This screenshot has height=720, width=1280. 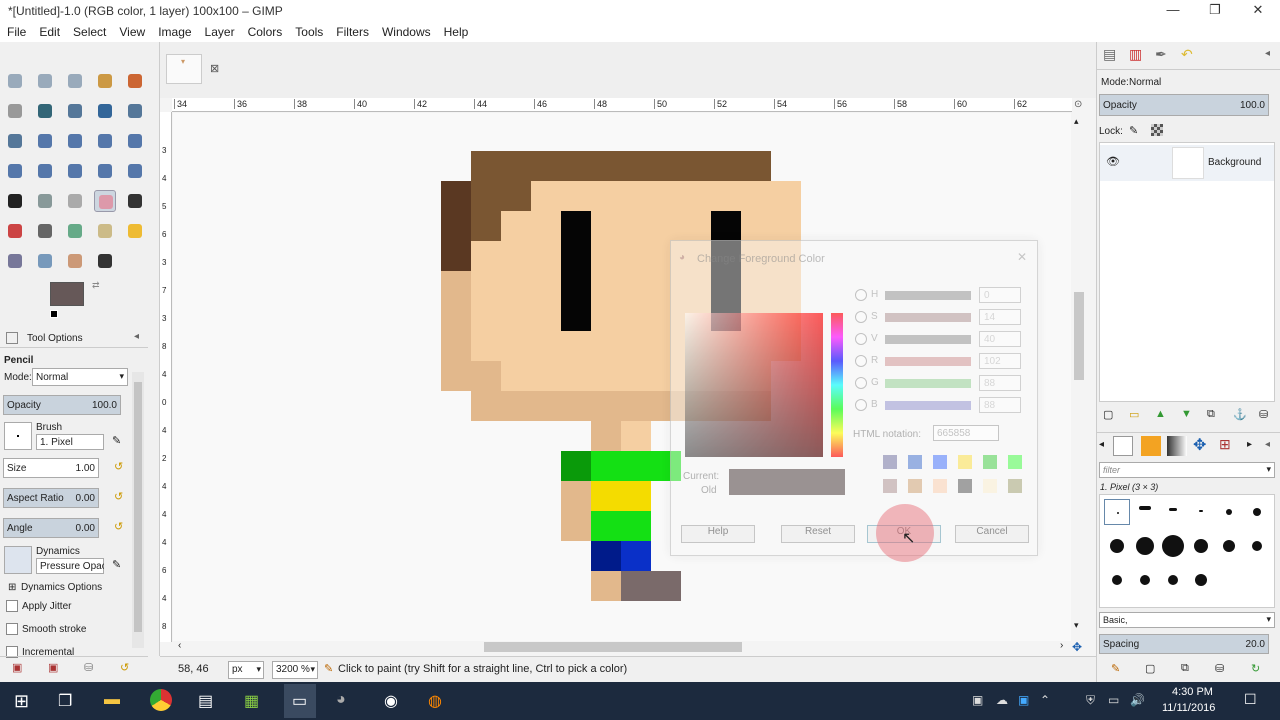 I want to click on delete-options-icon: ⛁, so click(x=88, y=667).